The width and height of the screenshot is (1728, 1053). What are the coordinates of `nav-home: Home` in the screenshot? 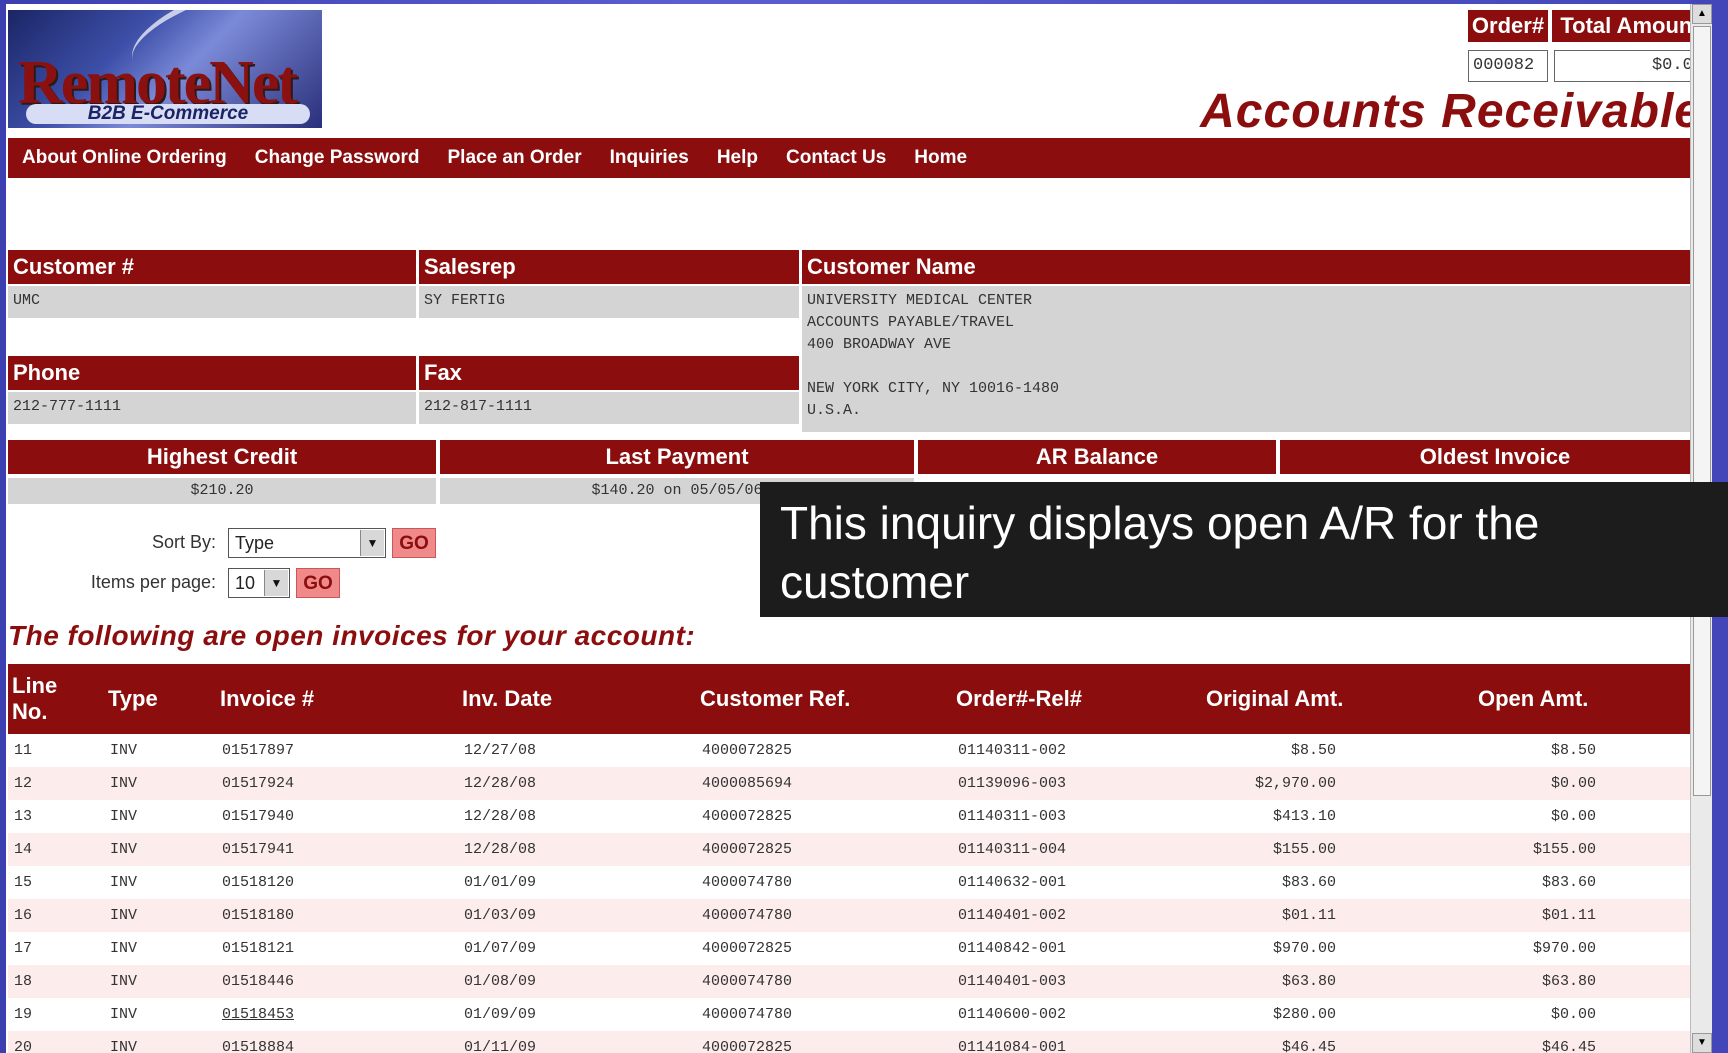 It's located at (940, 158).